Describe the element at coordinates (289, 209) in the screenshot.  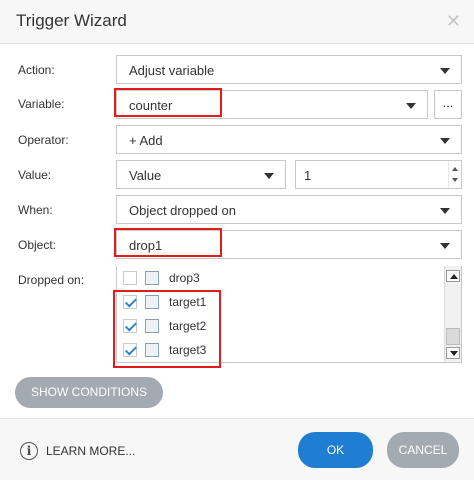
I see `when-select: Object dropped on` at that location.